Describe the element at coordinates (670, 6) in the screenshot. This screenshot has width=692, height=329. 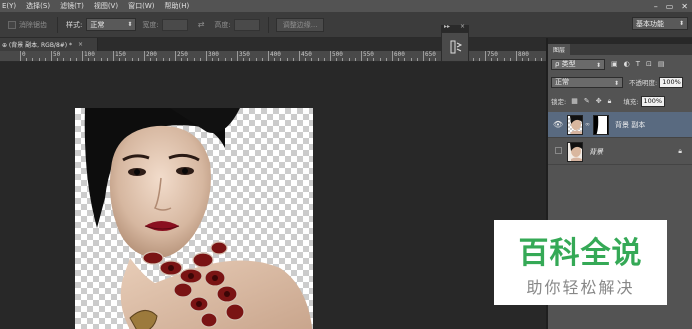
I see `maximize-button: ▭` at that location.